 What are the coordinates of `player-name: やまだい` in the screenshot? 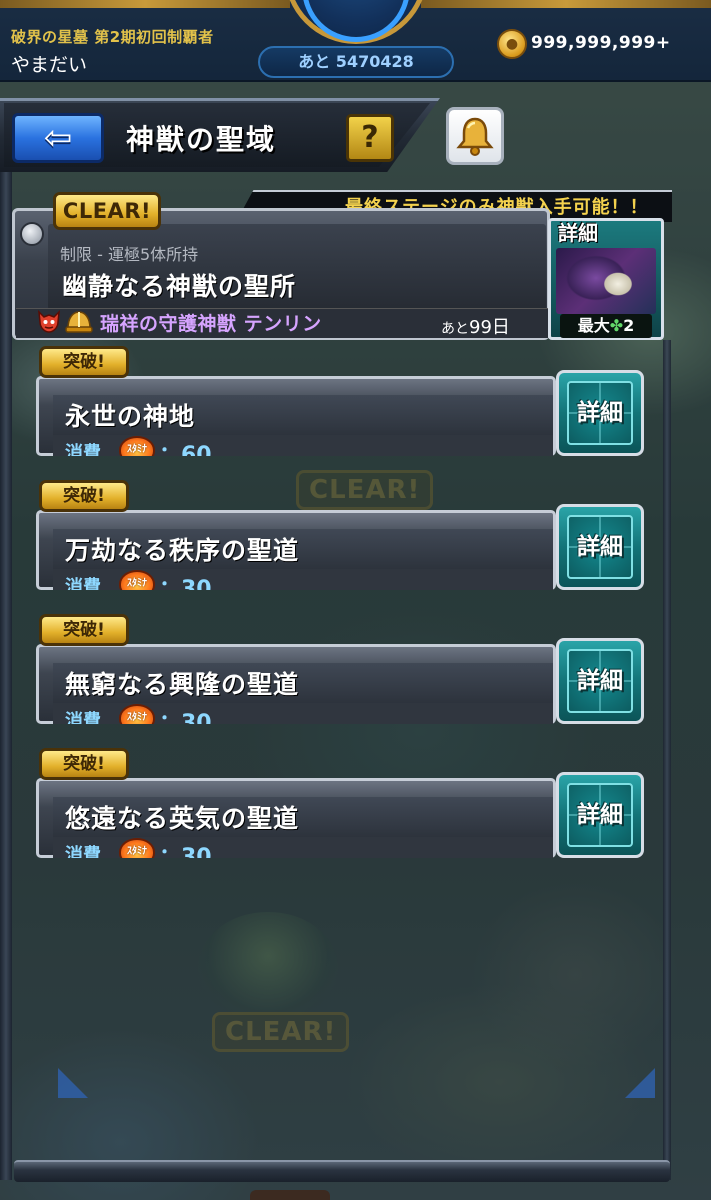 It's located at (49, 65).